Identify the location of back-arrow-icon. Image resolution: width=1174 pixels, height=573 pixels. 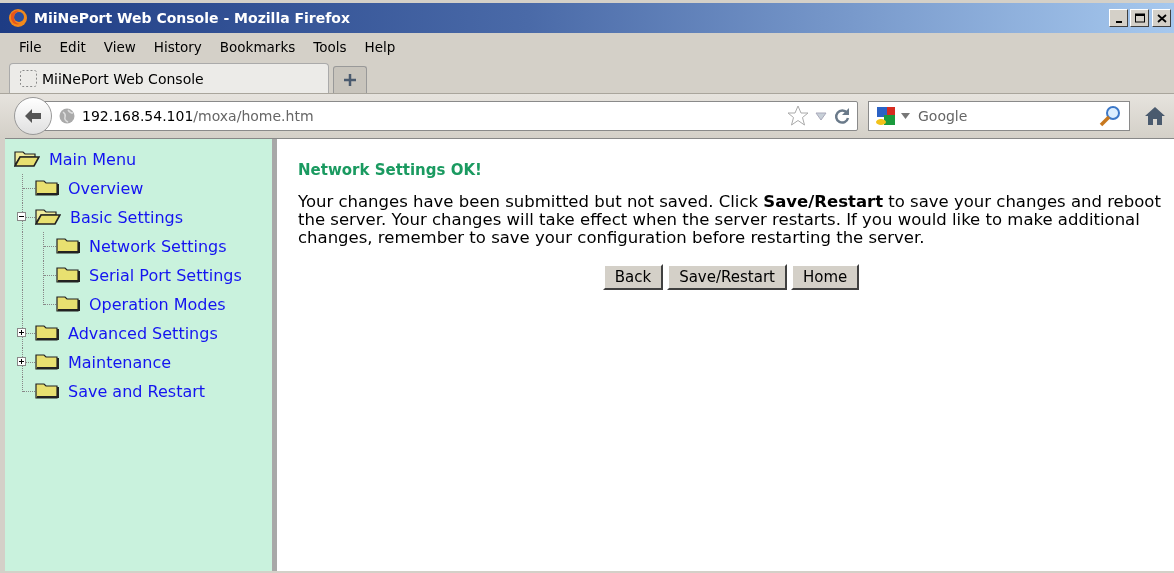
(33, 116).